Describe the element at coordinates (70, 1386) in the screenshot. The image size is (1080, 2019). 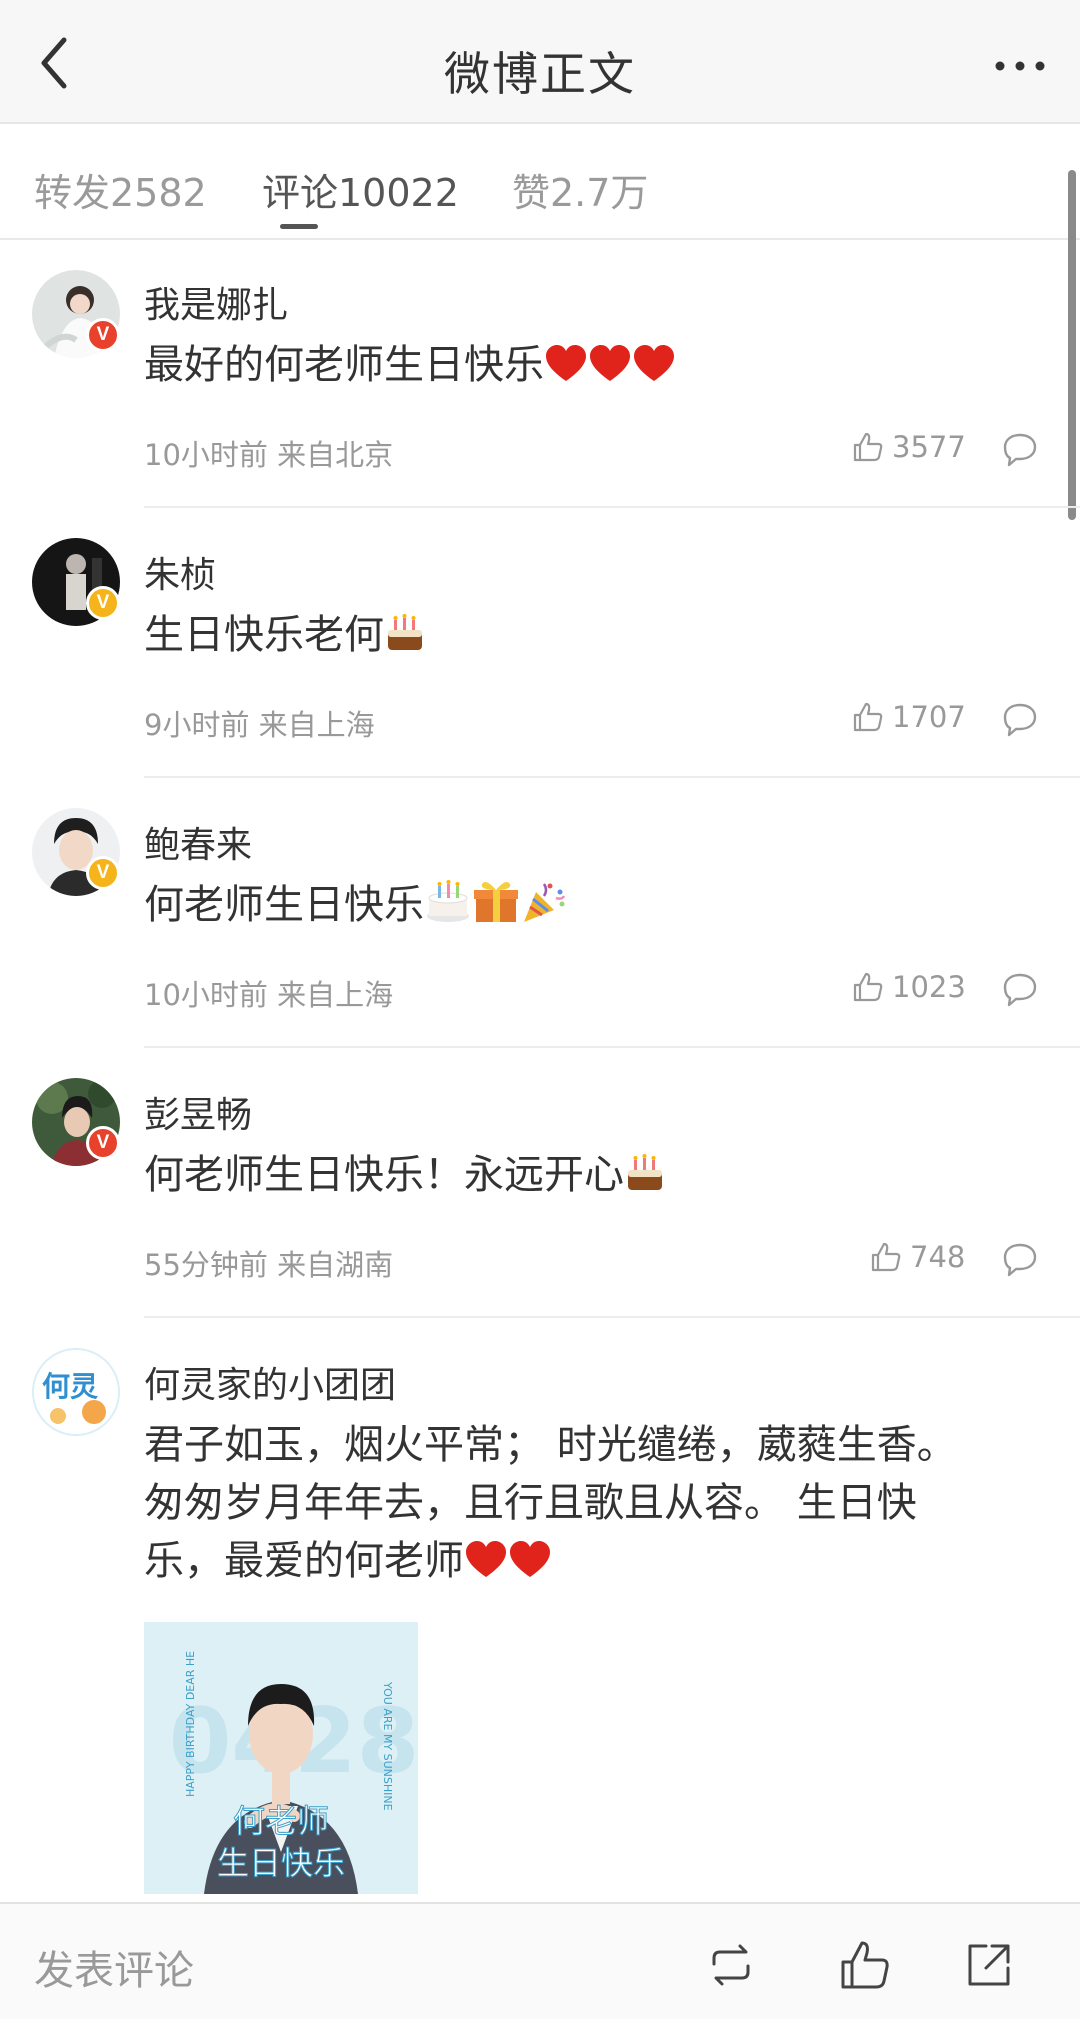
I see `avatar-logo-text: 何灵` at that location.